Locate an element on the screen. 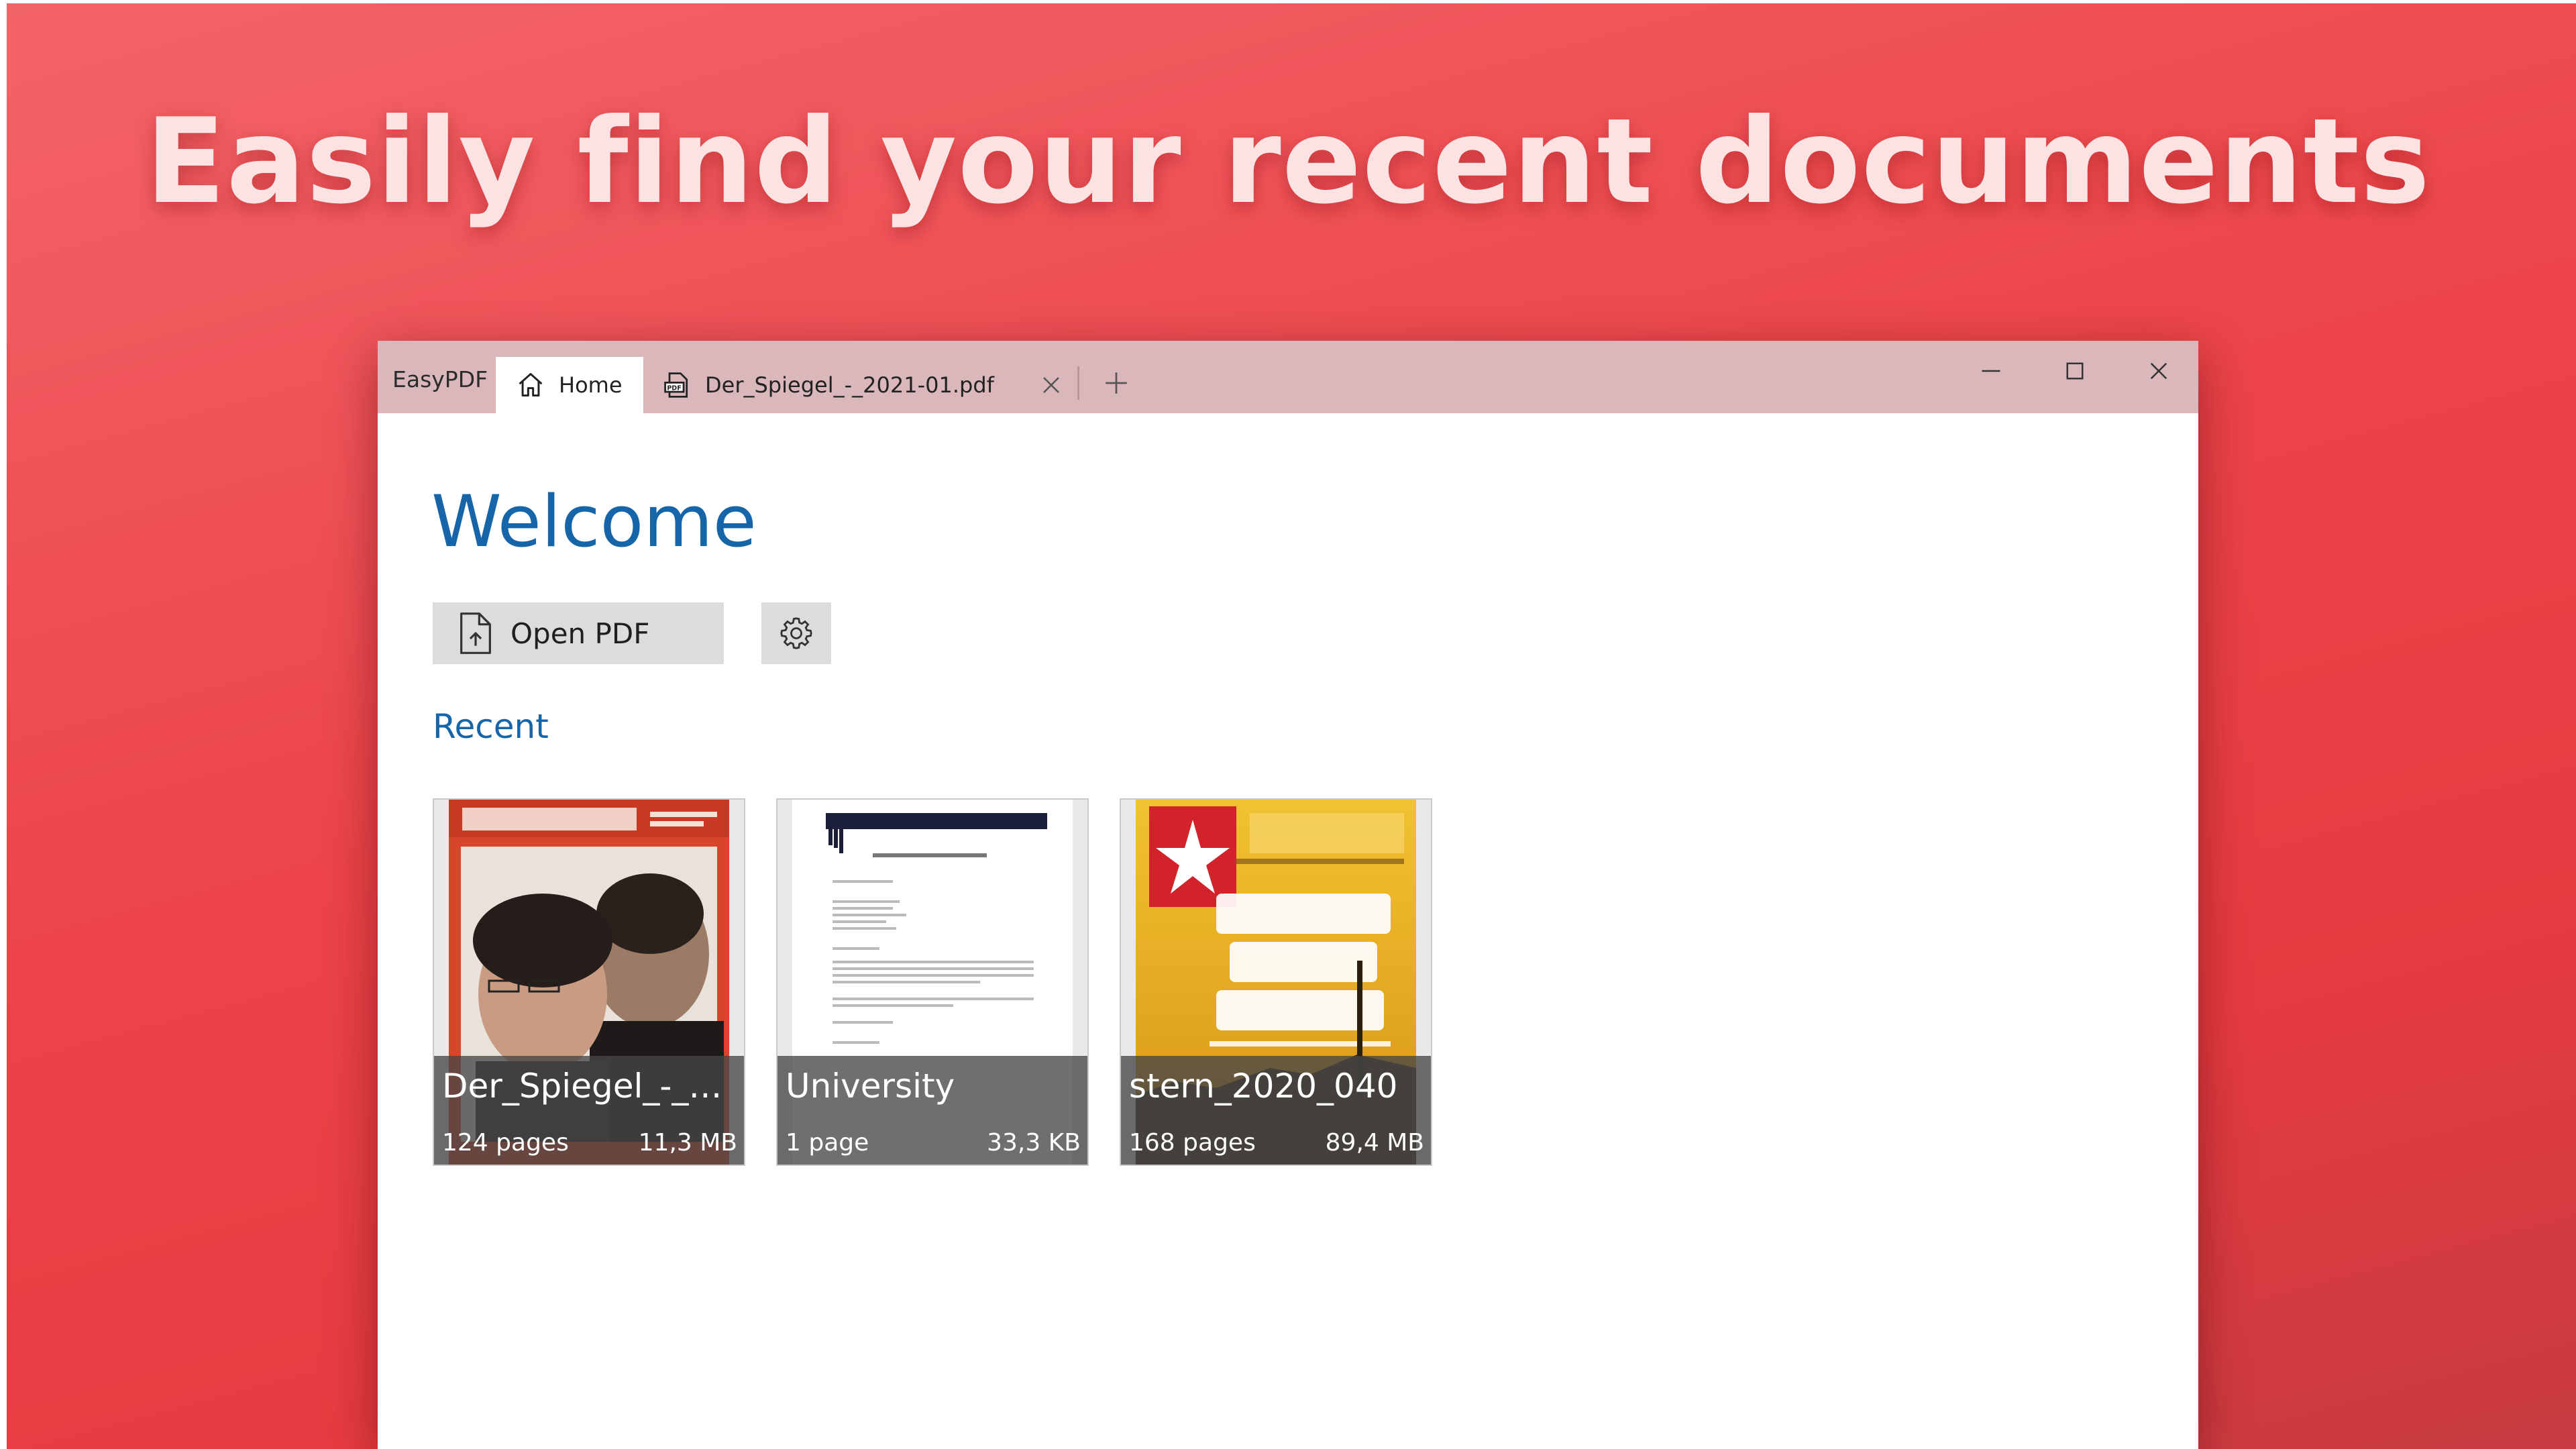  tab-document: PDF Der_Spiegel_-_2021-01.pdf is located at coordinates (858, 385).